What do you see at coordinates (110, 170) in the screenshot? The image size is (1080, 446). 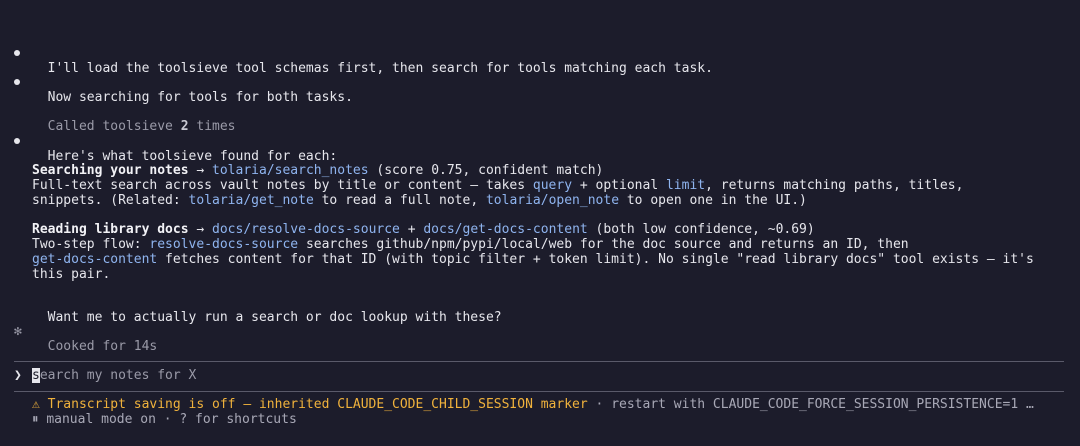 I see `section-title: Searching your notes` at bounding box center [110, 170].